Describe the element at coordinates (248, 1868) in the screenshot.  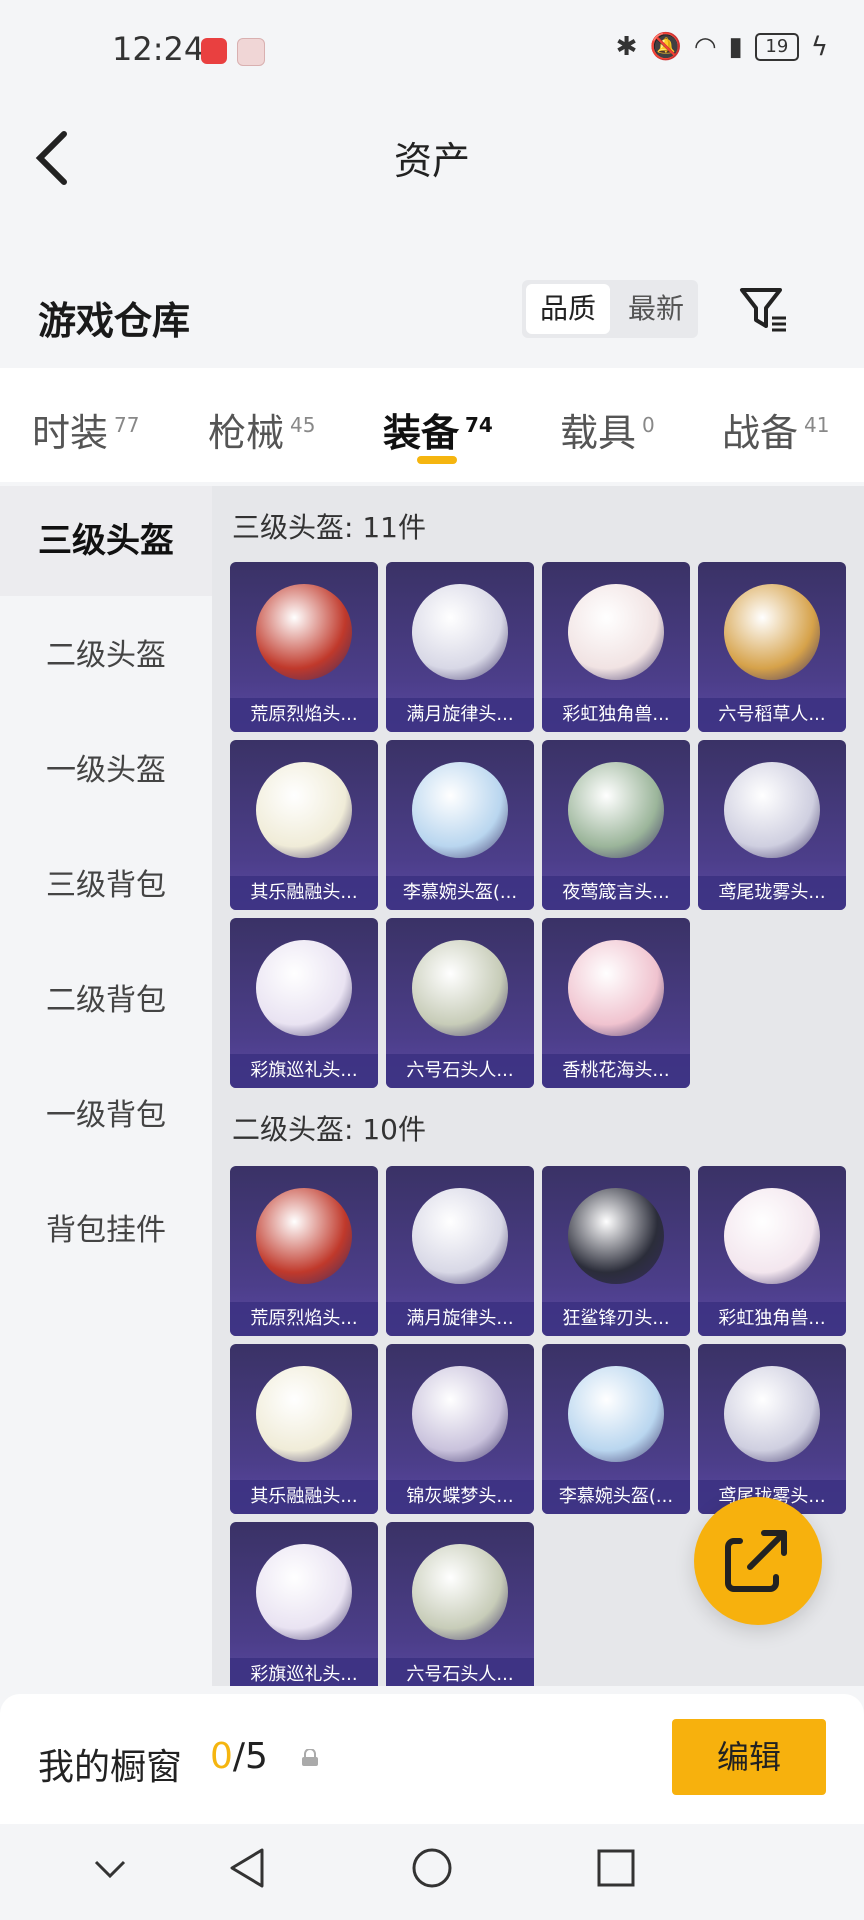
I see `nav-back-icon` at that location.